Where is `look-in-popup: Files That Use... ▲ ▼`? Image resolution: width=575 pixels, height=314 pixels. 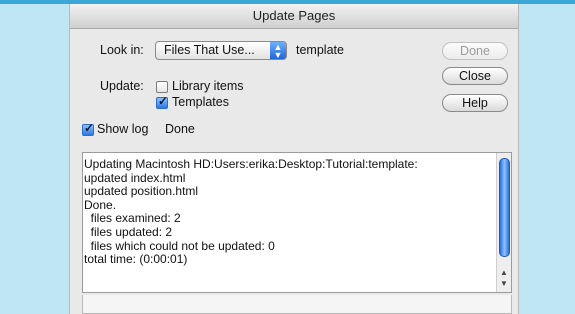
look-in-popup: Files That Use... ▲ ▼ is located at coordinates (221, 50).